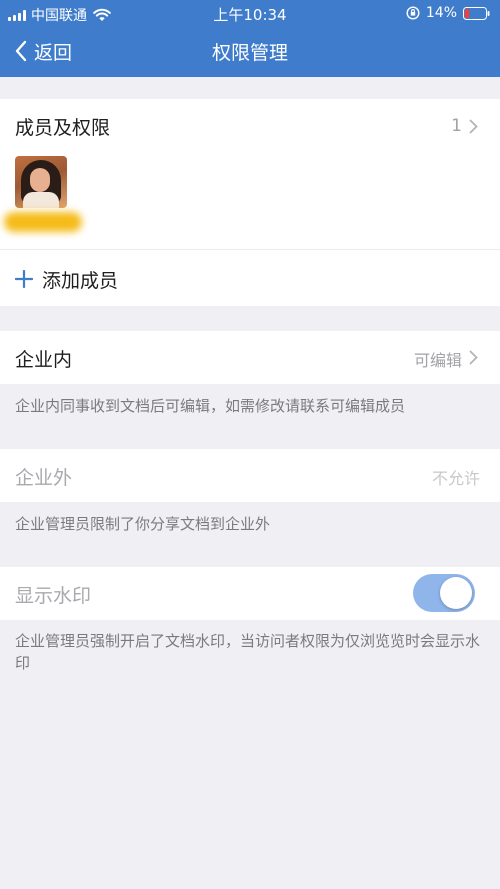 This screenshot has width=500, height=889. I want to click on internal-value: 可编辑, so click(437, 360).